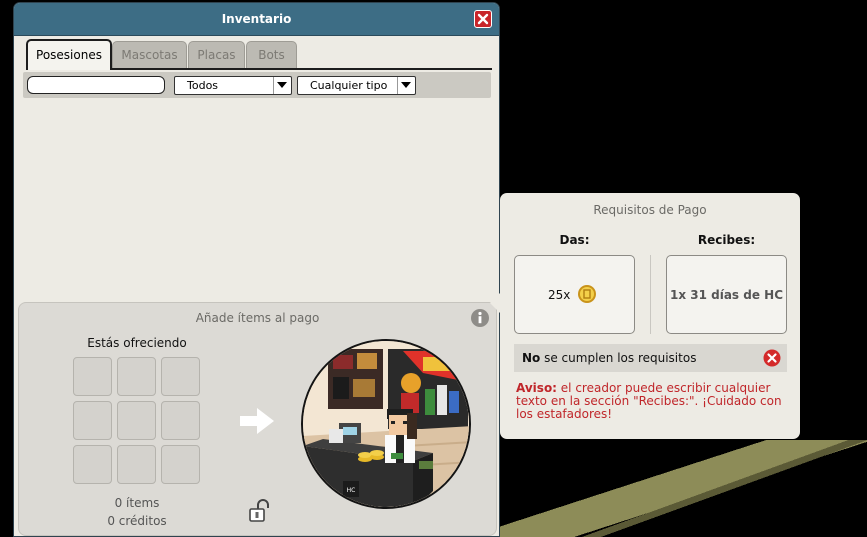  I want to click on filter-bar: Todos Cualquier tipo, so click(257, 85).